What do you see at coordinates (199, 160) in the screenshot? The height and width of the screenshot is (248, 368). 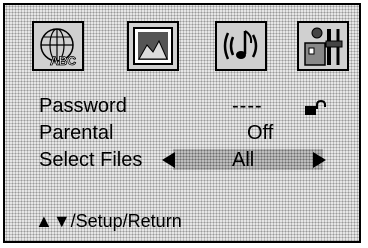 I see `select-files-row: Select Files All` at bounding box center [199, 160].